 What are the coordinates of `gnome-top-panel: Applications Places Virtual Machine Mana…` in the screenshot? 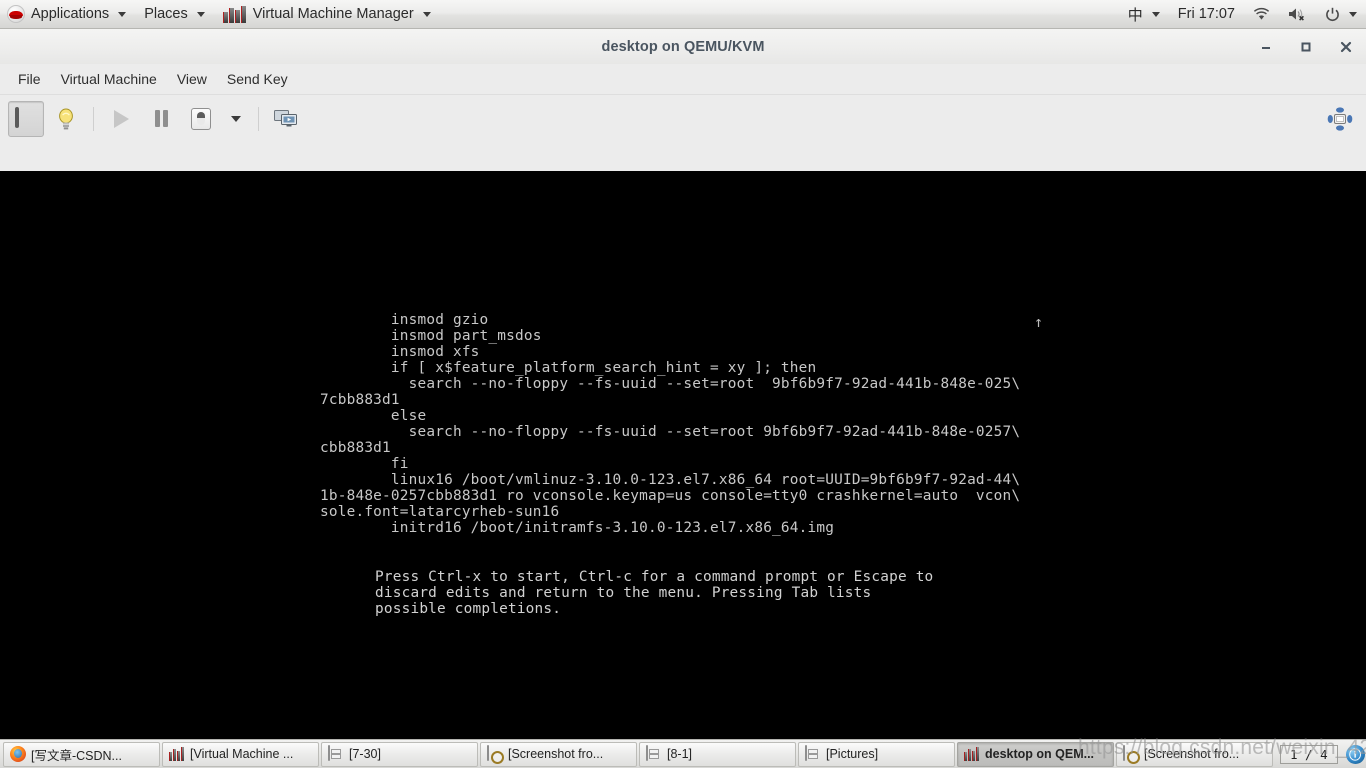 It's located at (683, 14).